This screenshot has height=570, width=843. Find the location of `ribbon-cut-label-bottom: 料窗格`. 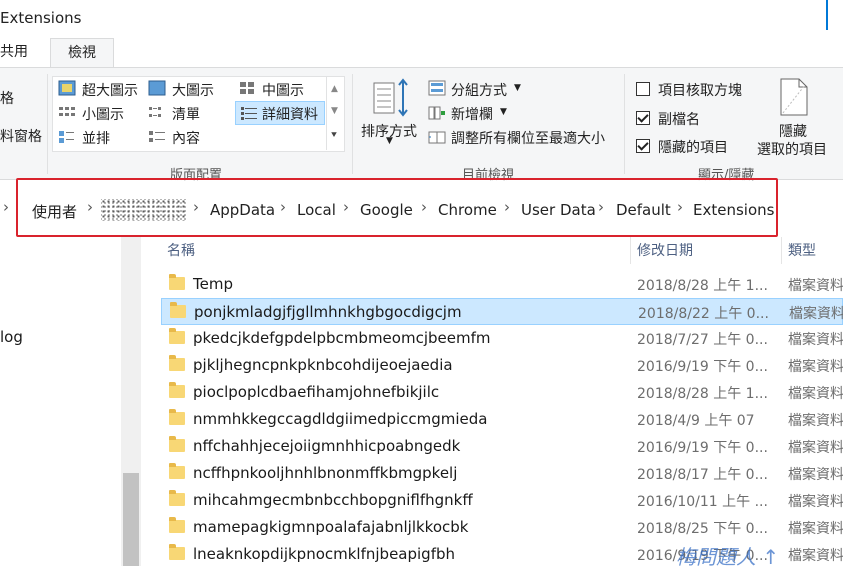

ribbon-cut-label-bottom: 料窗格 is located at coordinates (21, 136).